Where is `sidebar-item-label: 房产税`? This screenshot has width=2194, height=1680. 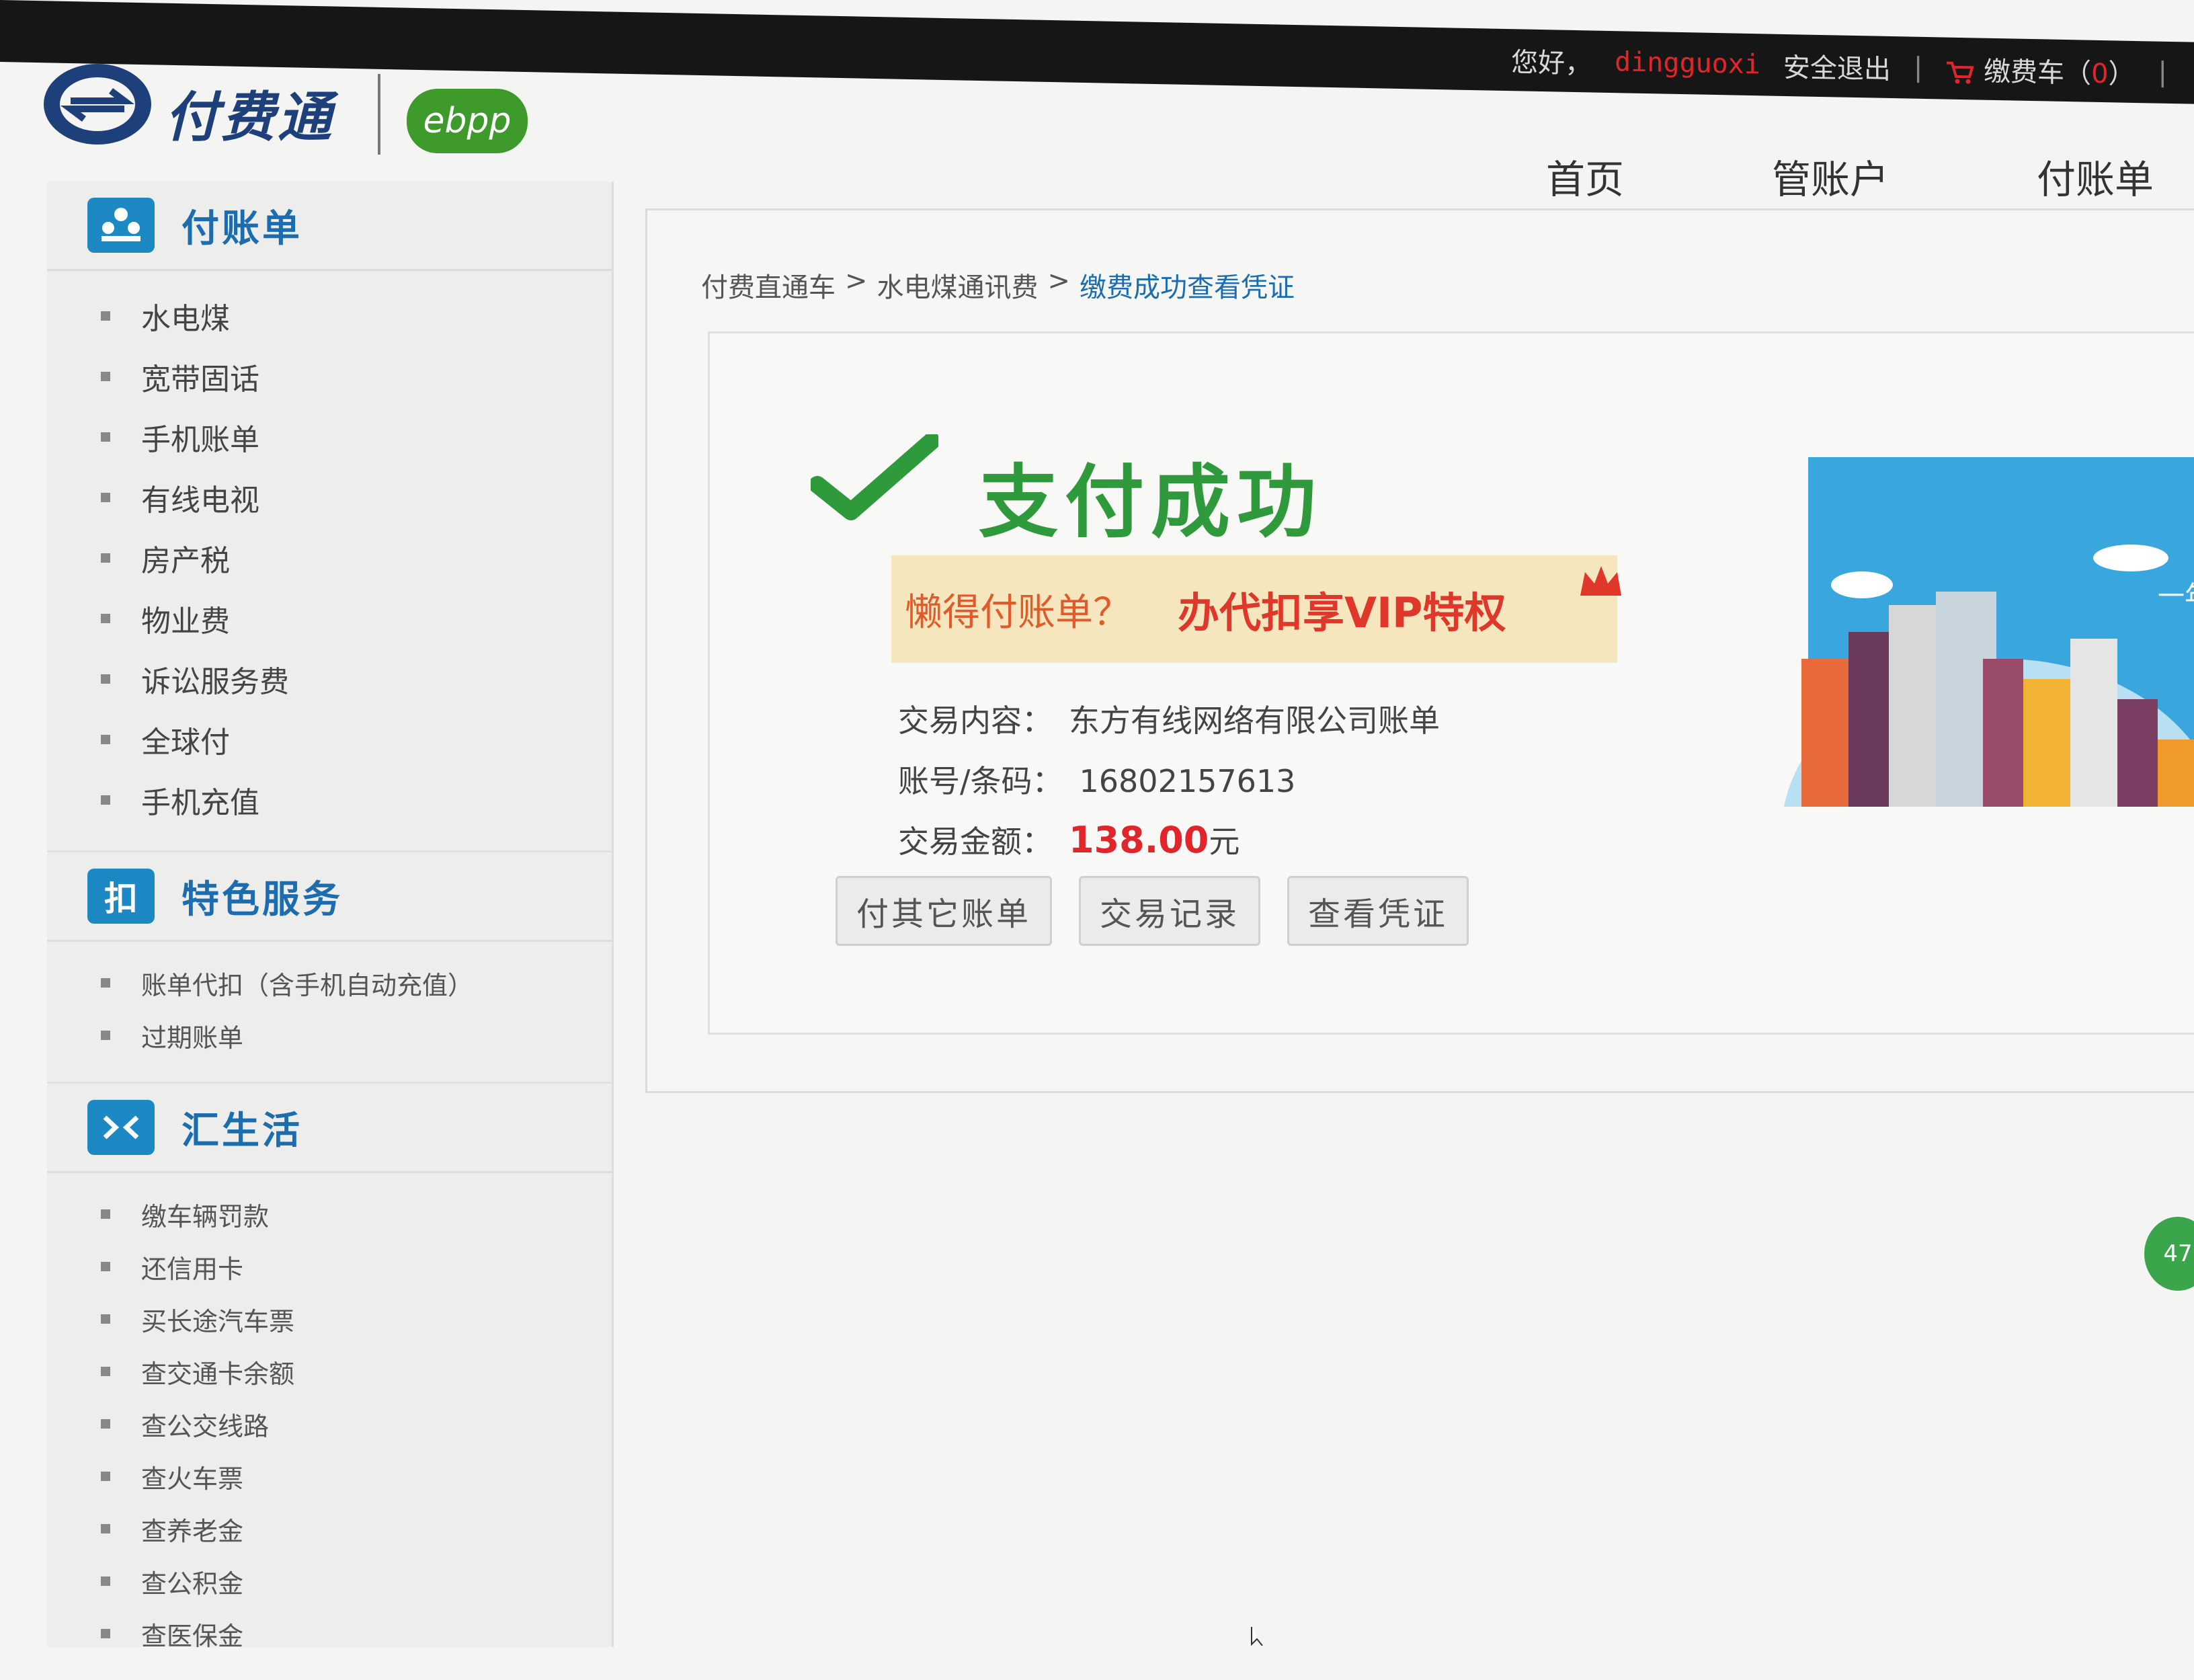
sidebar-item-label: 房产税 is located at coordinates (186, 561).